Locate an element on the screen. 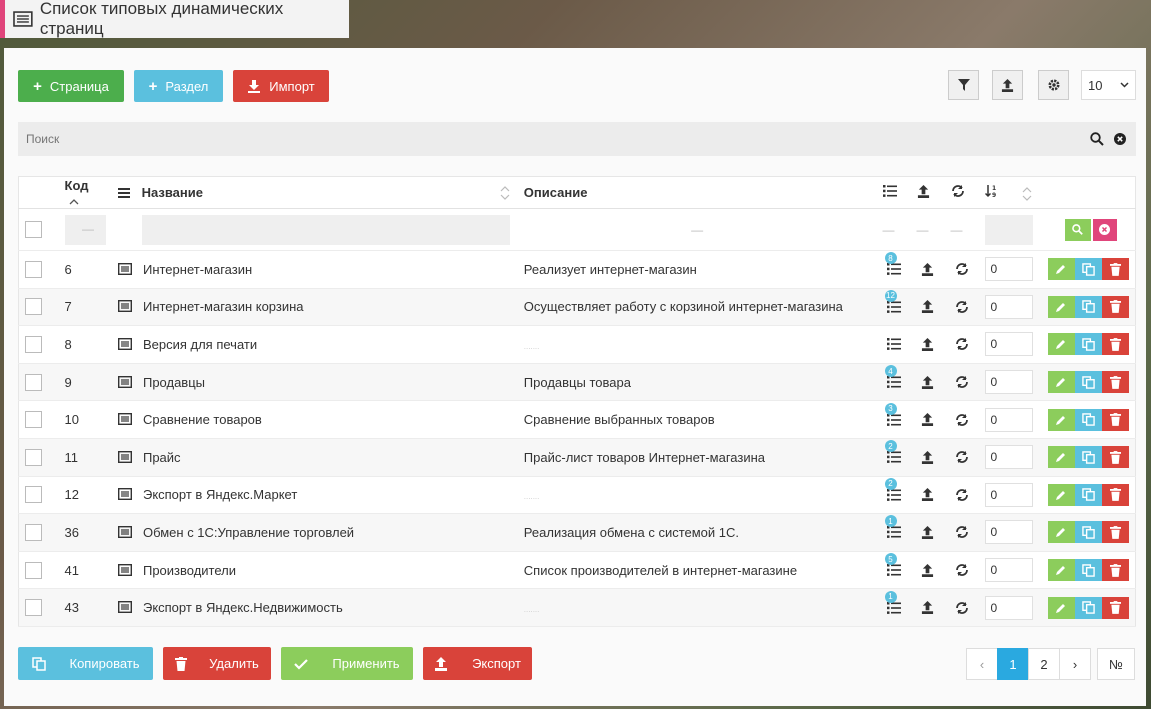 This screenshot has height=709, width=1151. name-filter-input is located at coordinates (325, 229).